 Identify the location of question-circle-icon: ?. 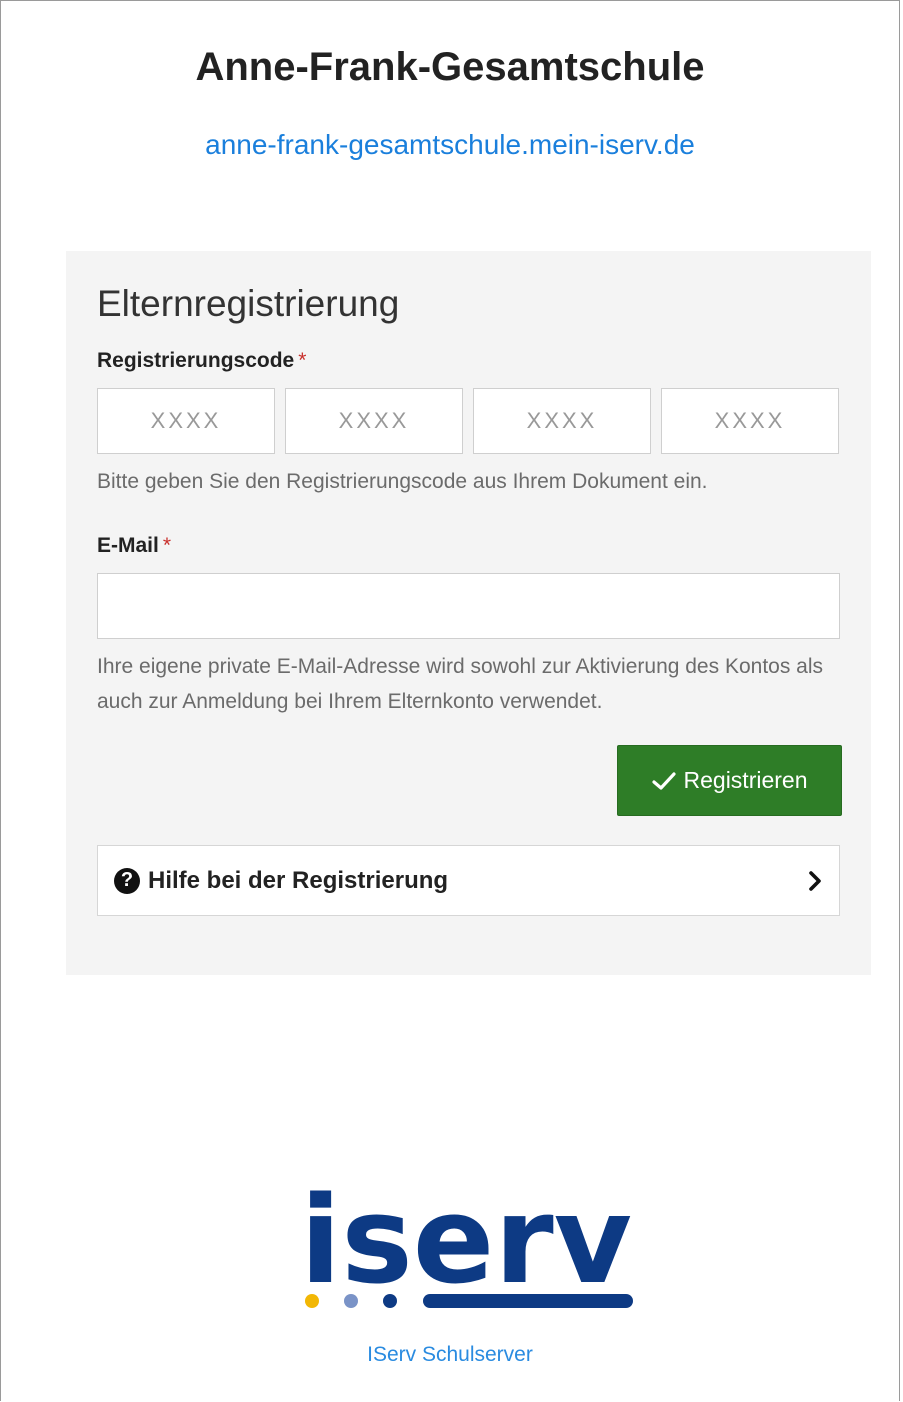
(127, 880).